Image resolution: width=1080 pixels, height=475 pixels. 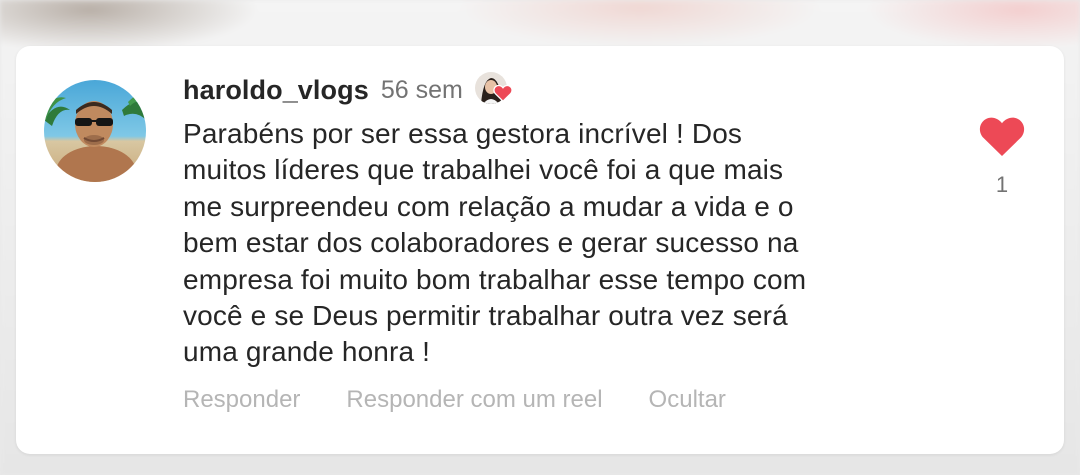 What do you see at coordinates (276, 90) in the screenshot?
I see `username: haroldo_vlogs` at bounding box center [276, 90].